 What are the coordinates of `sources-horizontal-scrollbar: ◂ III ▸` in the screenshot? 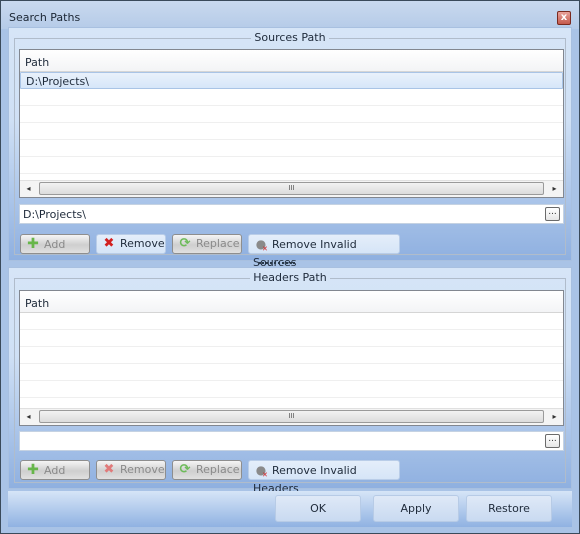 It's located at (291, 188).